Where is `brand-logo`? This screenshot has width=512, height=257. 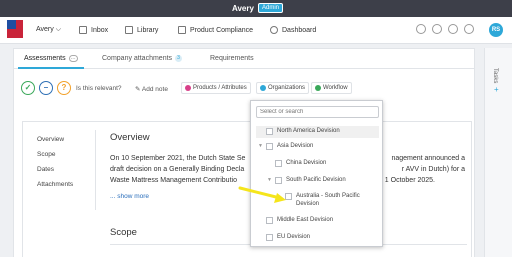
brand-logo is located at coordinates (15, 29).